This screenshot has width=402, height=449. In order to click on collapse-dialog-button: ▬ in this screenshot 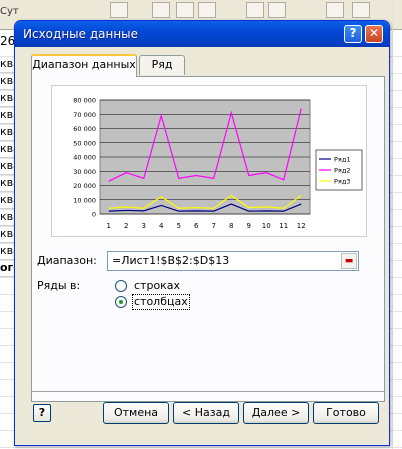, I will do `click(349, 261)`.